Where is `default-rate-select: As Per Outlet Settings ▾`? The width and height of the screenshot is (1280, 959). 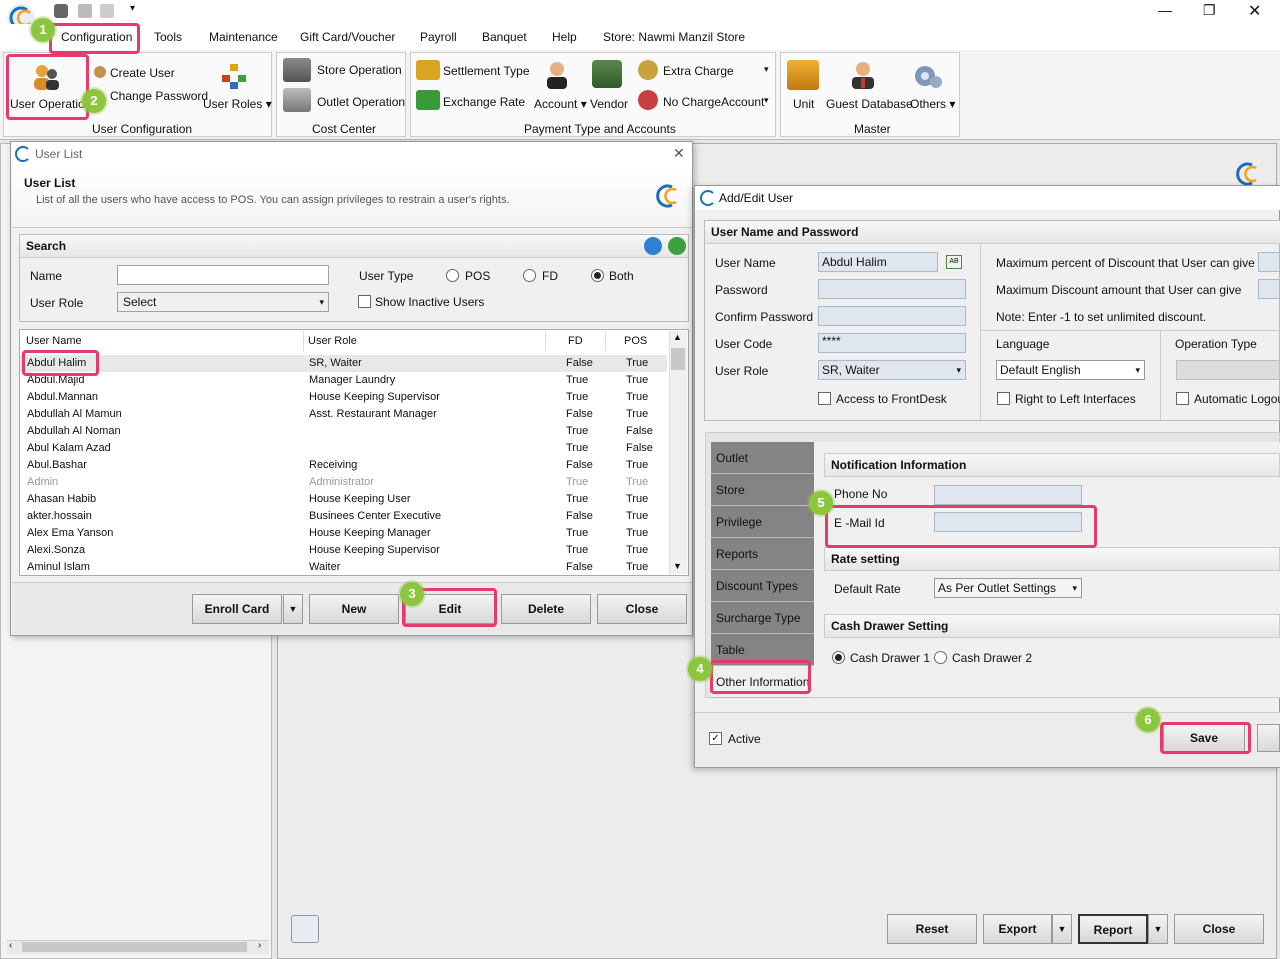 default-rate-select: As Per Outlet Settings ▾ is located at coordinates (1008, 588).